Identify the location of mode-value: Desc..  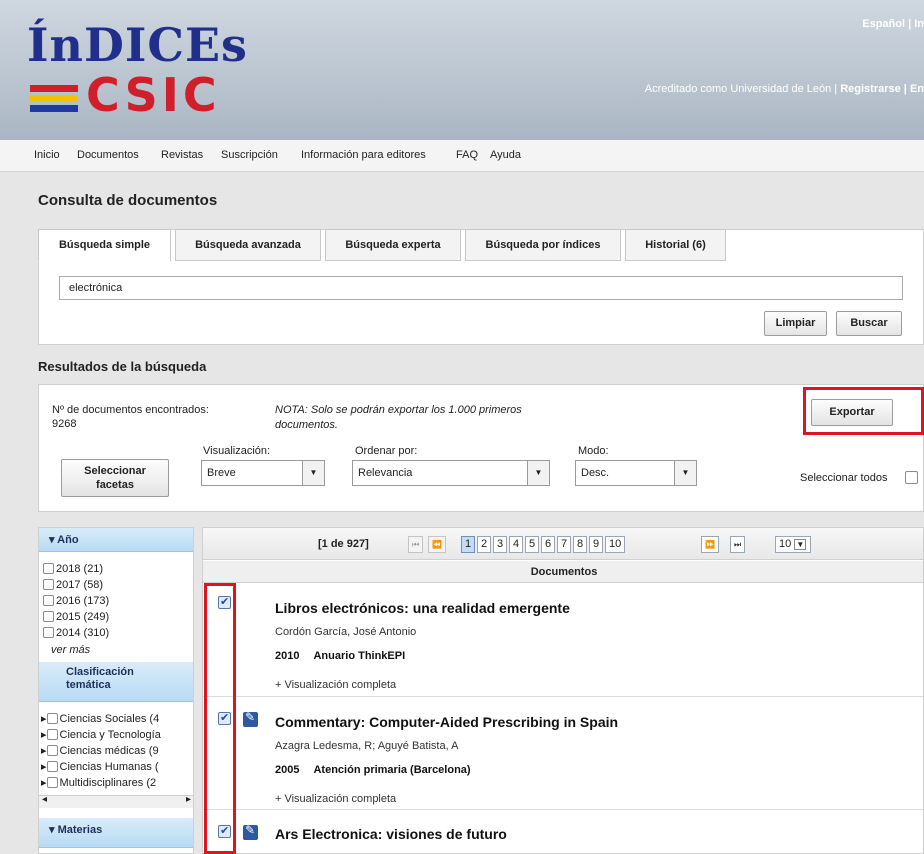
(595, 473).